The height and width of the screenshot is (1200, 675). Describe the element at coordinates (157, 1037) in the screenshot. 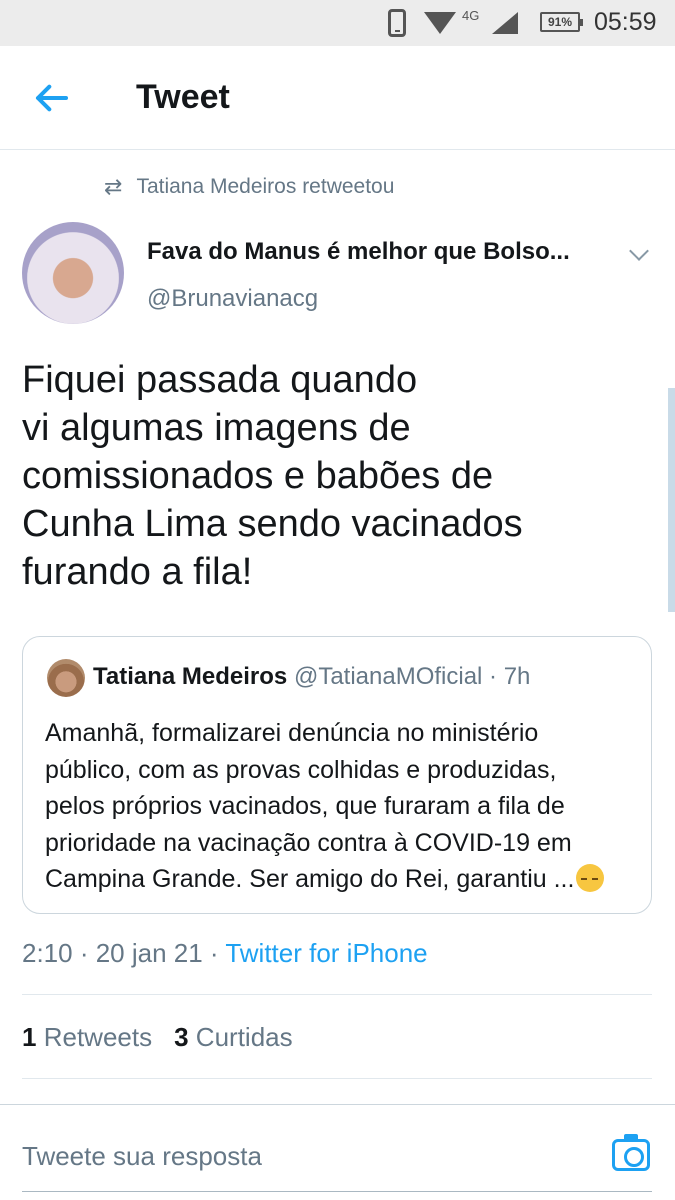

I see `tweet-stats: 1 Retweets 3 Curtidas` at that location.